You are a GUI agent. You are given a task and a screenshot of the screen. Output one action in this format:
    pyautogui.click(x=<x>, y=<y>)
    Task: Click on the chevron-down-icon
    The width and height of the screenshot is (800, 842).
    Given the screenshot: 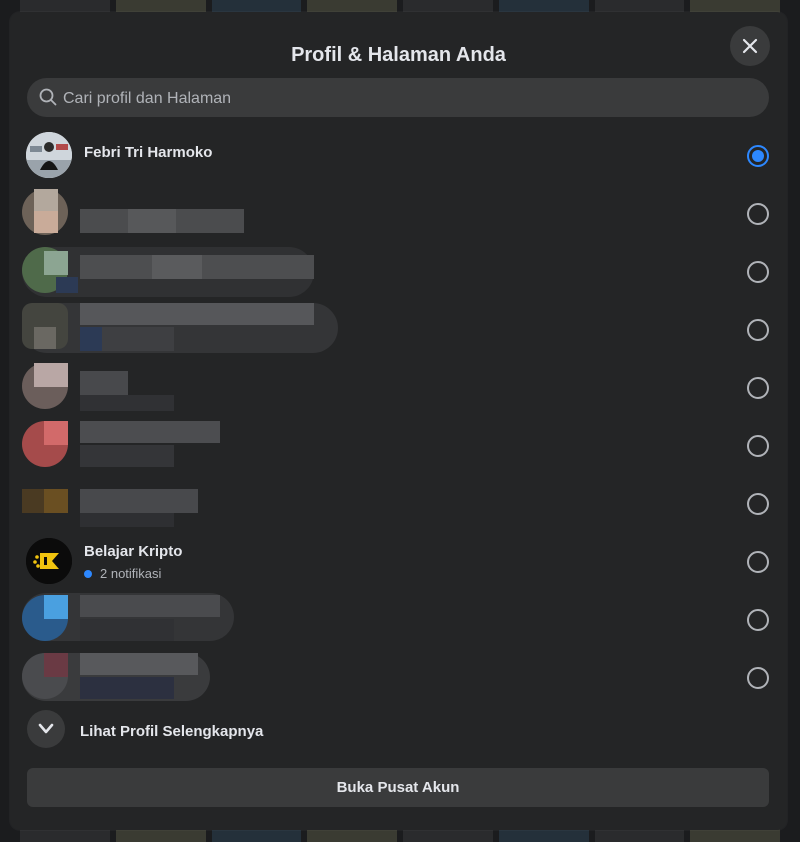 What is the action you would take?
    pyautogui.click(x=46, y=728)
    